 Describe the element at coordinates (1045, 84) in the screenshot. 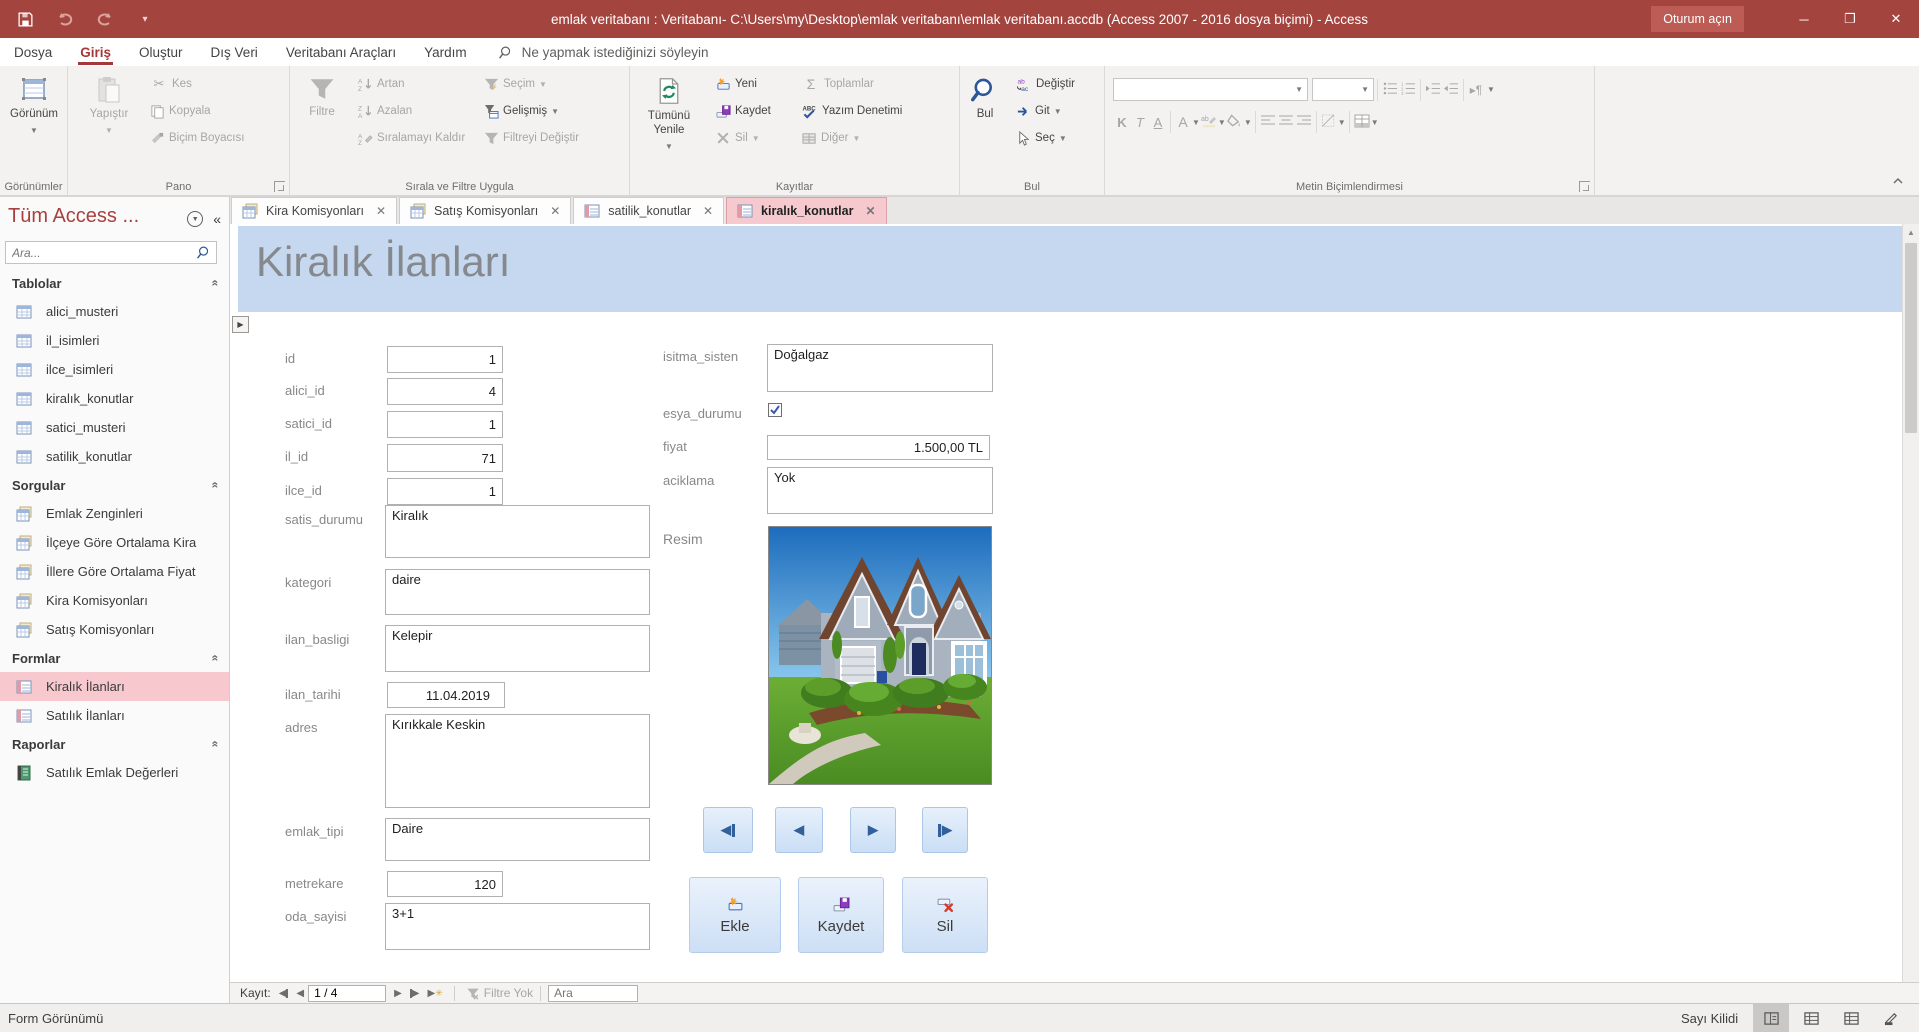

I see `replace-button: ab ac Değiştir` at that location.